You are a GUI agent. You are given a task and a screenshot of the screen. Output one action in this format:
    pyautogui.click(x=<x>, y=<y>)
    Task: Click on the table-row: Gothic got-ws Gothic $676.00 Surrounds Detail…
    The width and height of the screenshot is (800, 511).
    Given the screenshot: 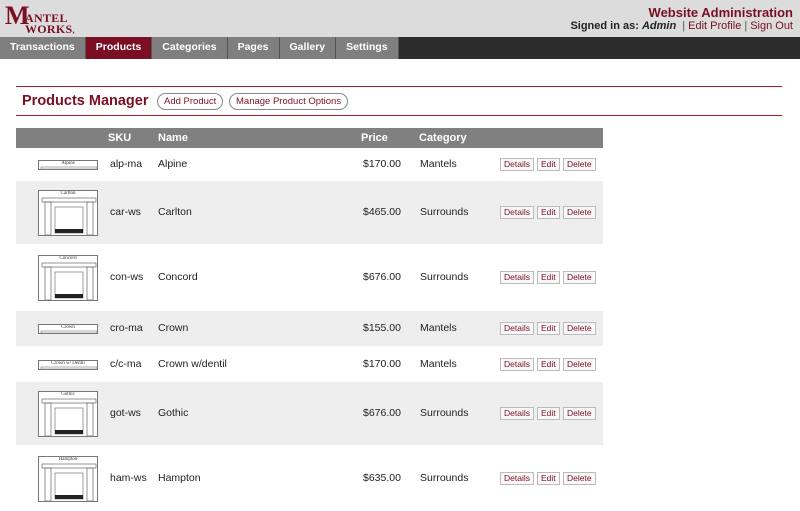 What is the action you would take?
    pyautogui.click(x=309, y=414)
    